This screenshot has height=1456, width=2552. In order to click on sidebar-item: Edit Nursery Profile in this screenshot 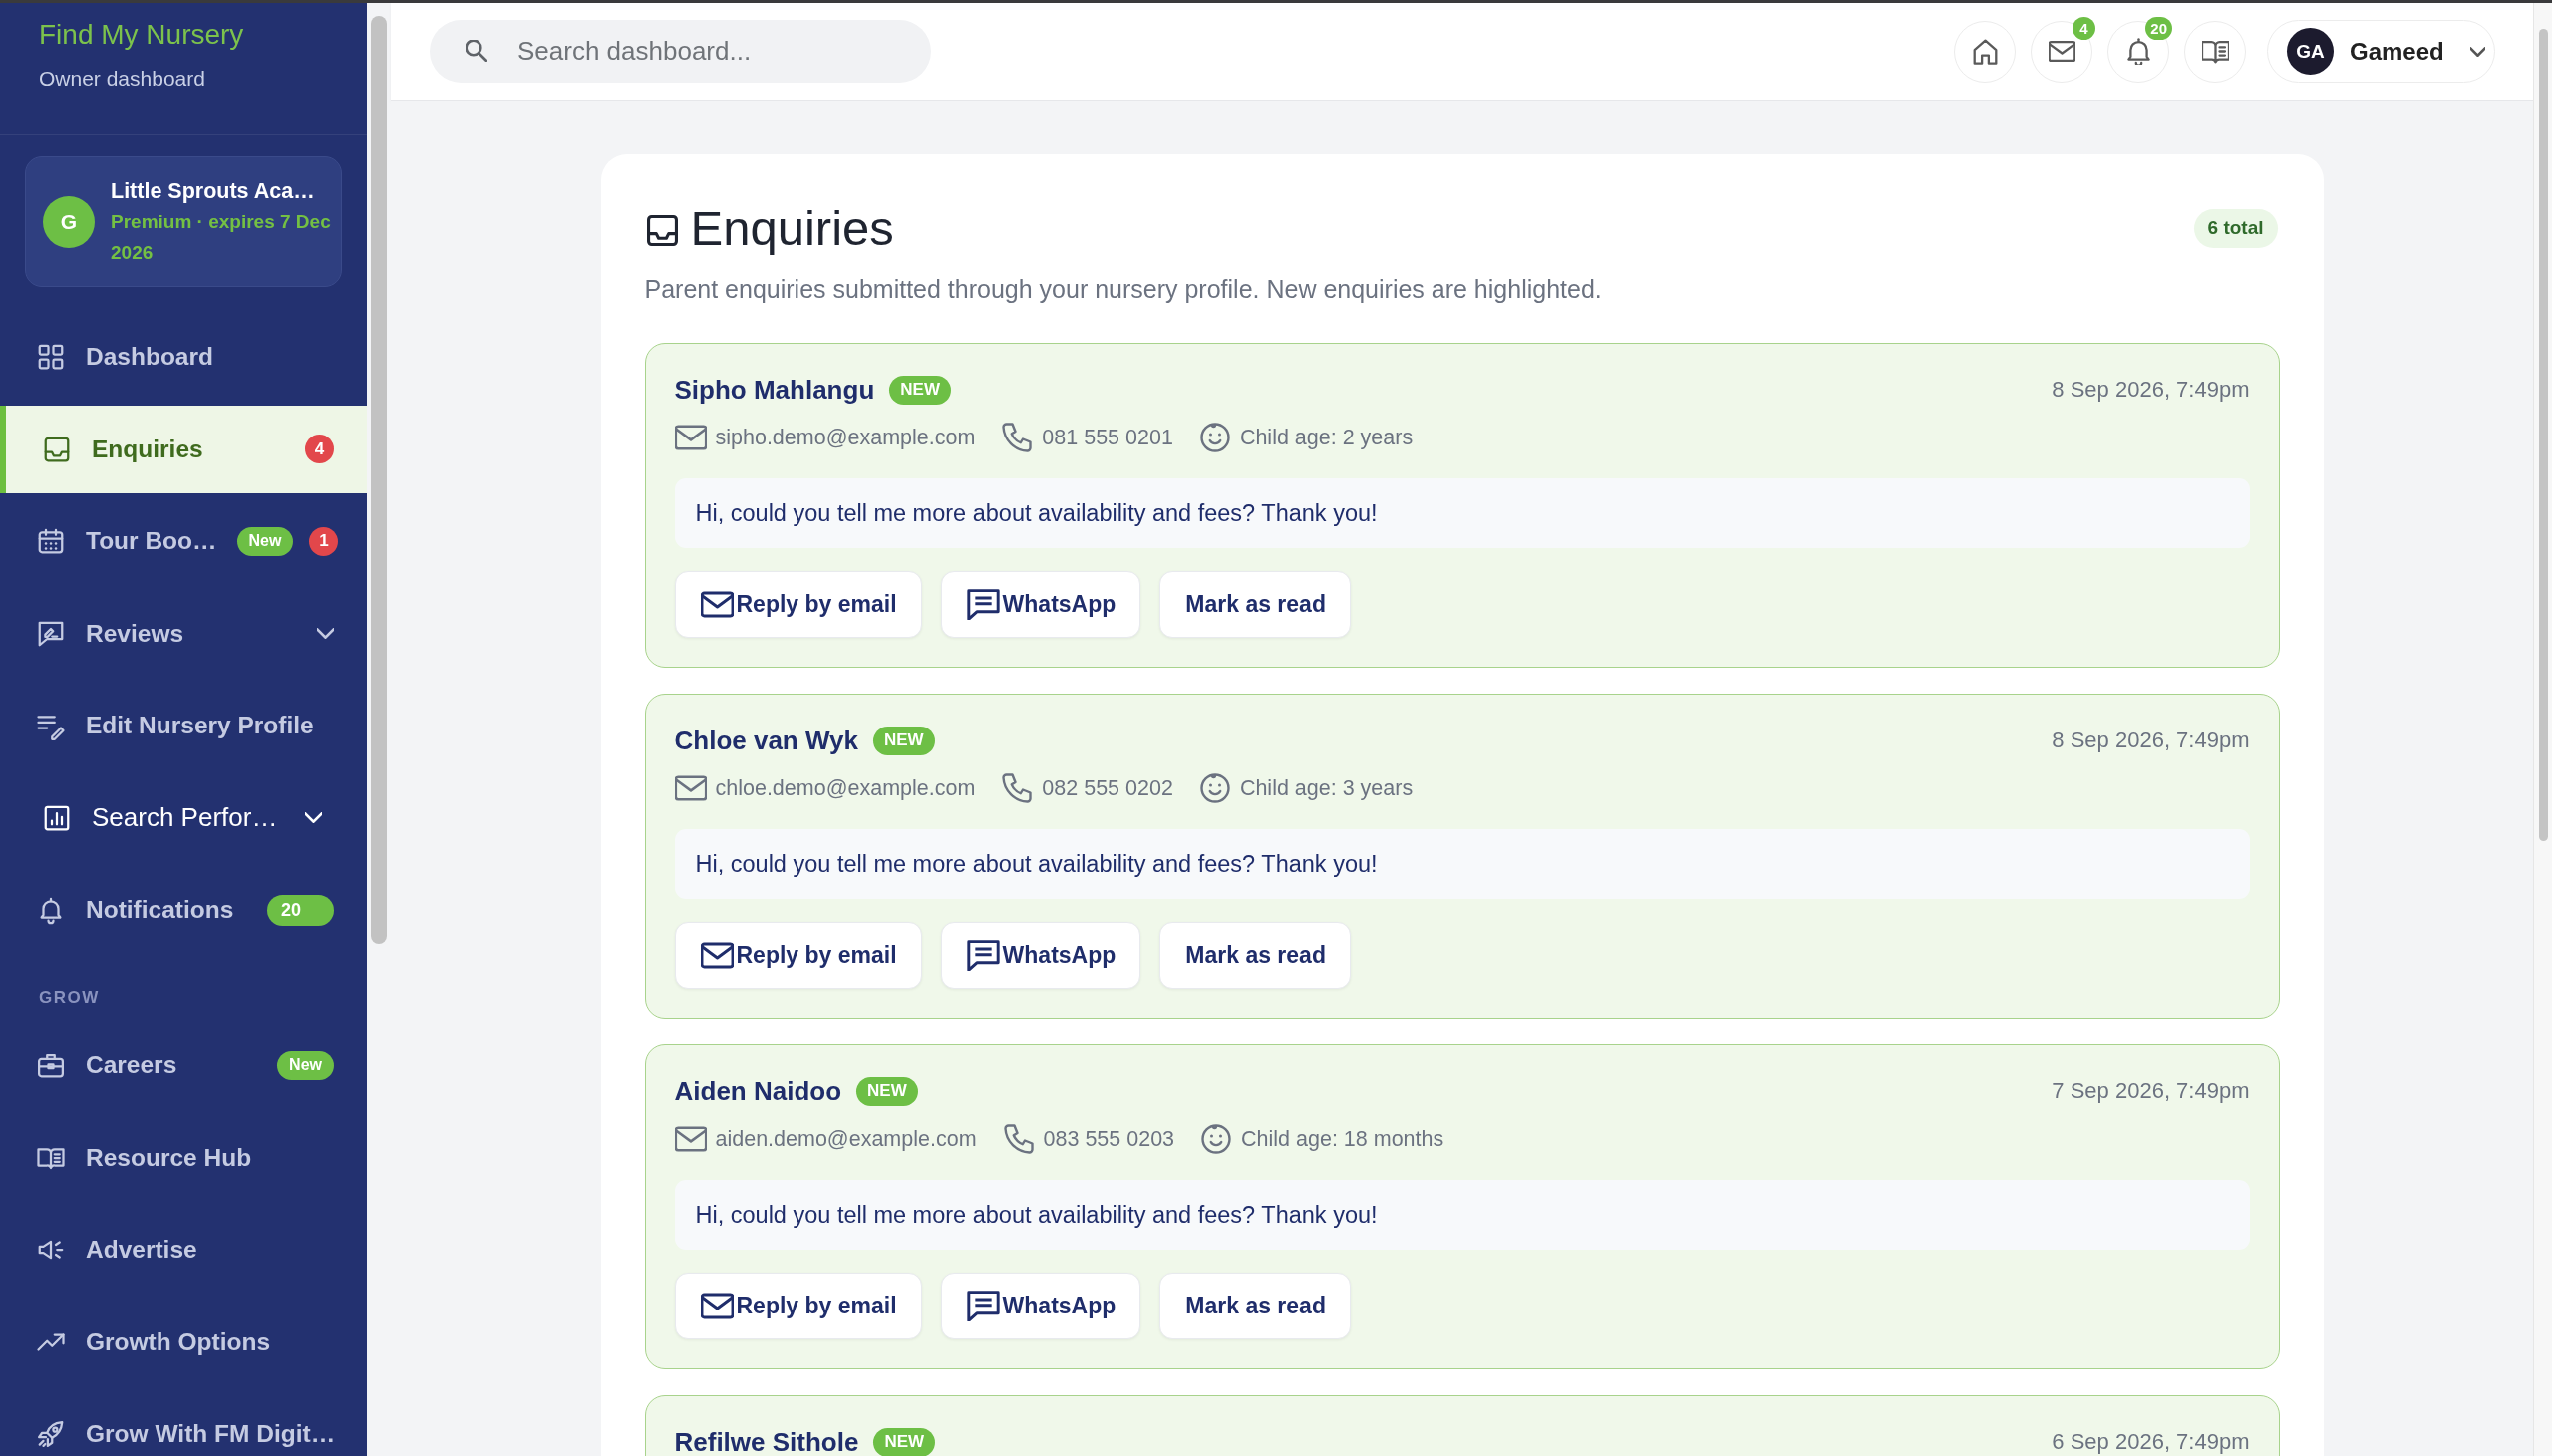, I will do `click(183, 725)`.